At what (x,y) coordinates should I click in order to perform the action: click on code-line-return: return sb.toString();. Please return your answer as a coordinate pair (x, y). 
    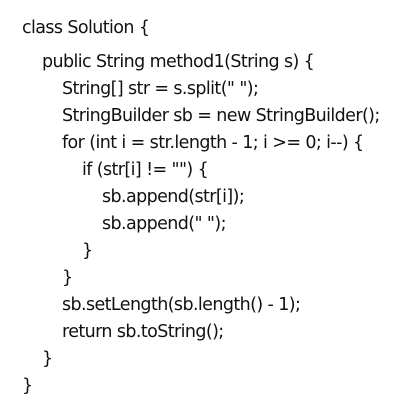
    Looking at the image, I should click on (143, 332).